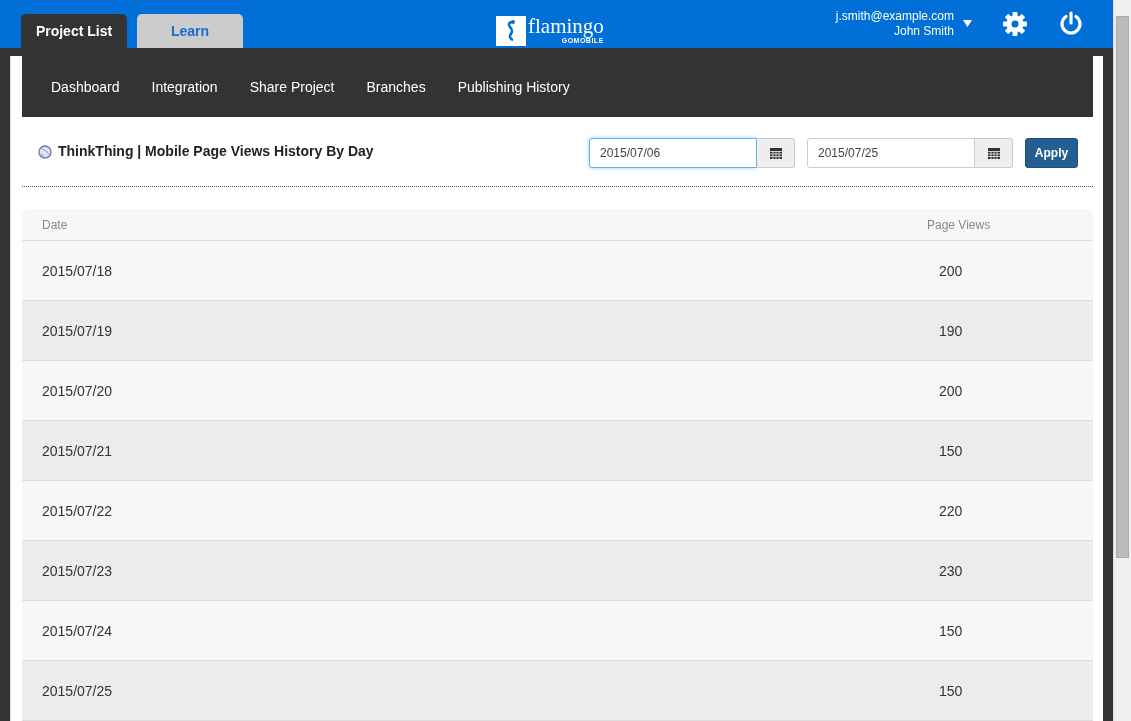 This screenshot has height=721, width=1131. I want to click on table-cell-text: 2015/07/22, so click(78, 510).